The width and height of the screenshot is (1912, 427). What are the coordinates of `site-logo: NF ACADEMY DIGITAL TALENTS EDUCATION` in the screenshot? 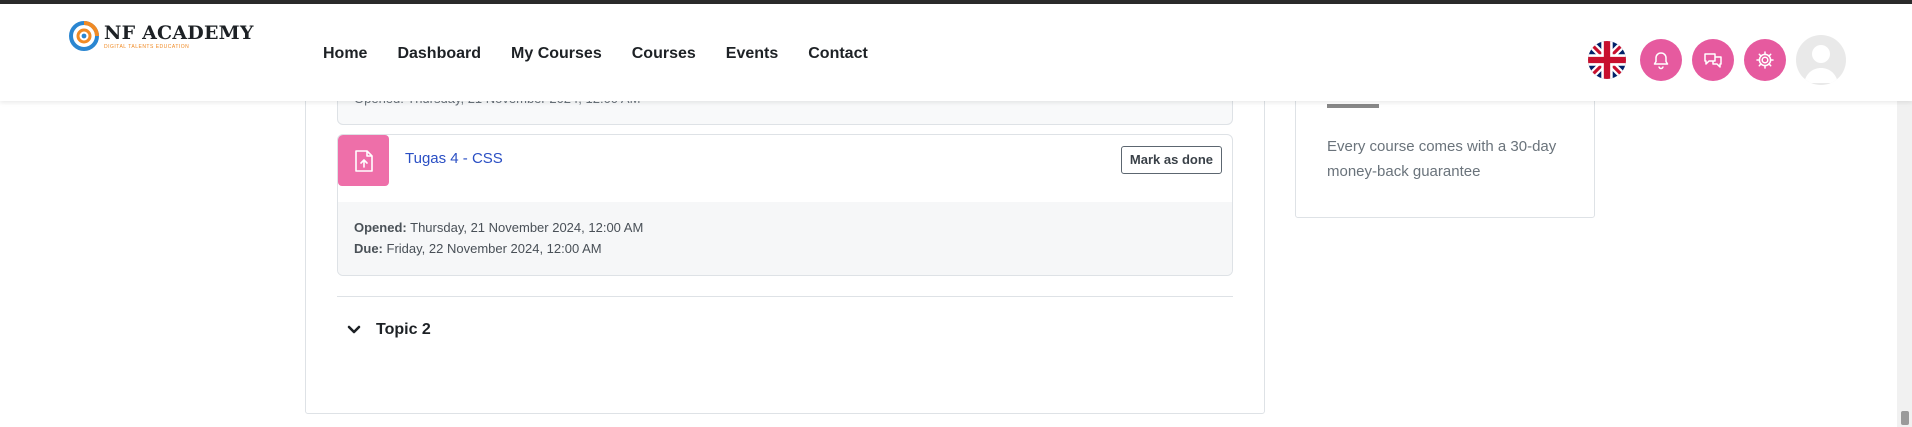 It's located at (161, 36).